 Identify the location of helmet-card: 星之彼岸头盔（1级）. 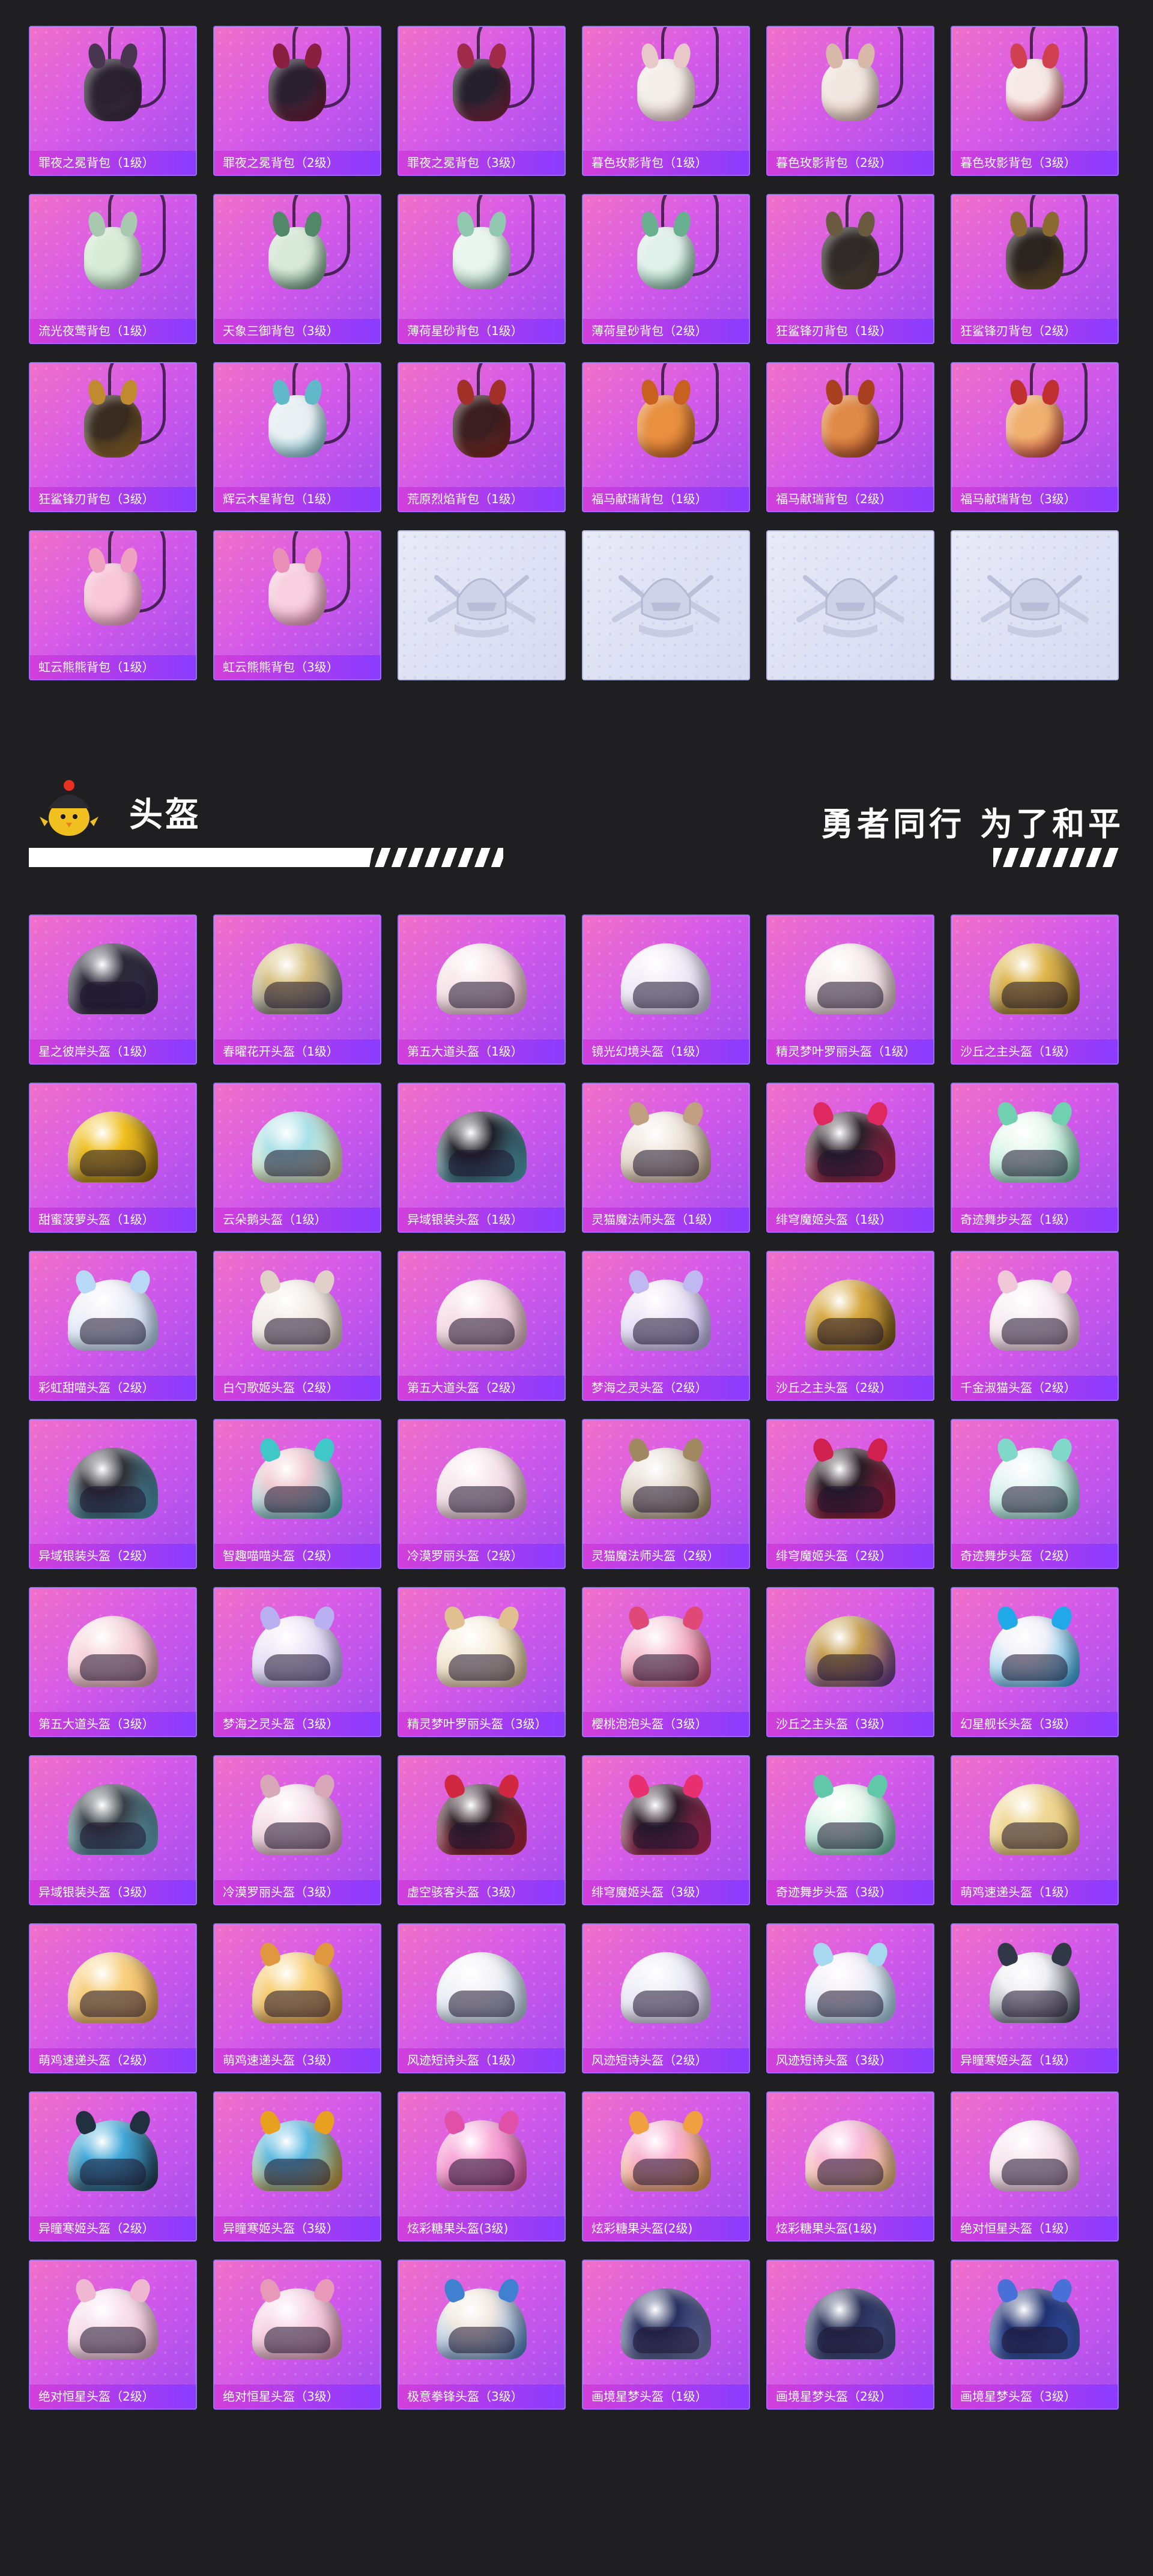
(113, 990).